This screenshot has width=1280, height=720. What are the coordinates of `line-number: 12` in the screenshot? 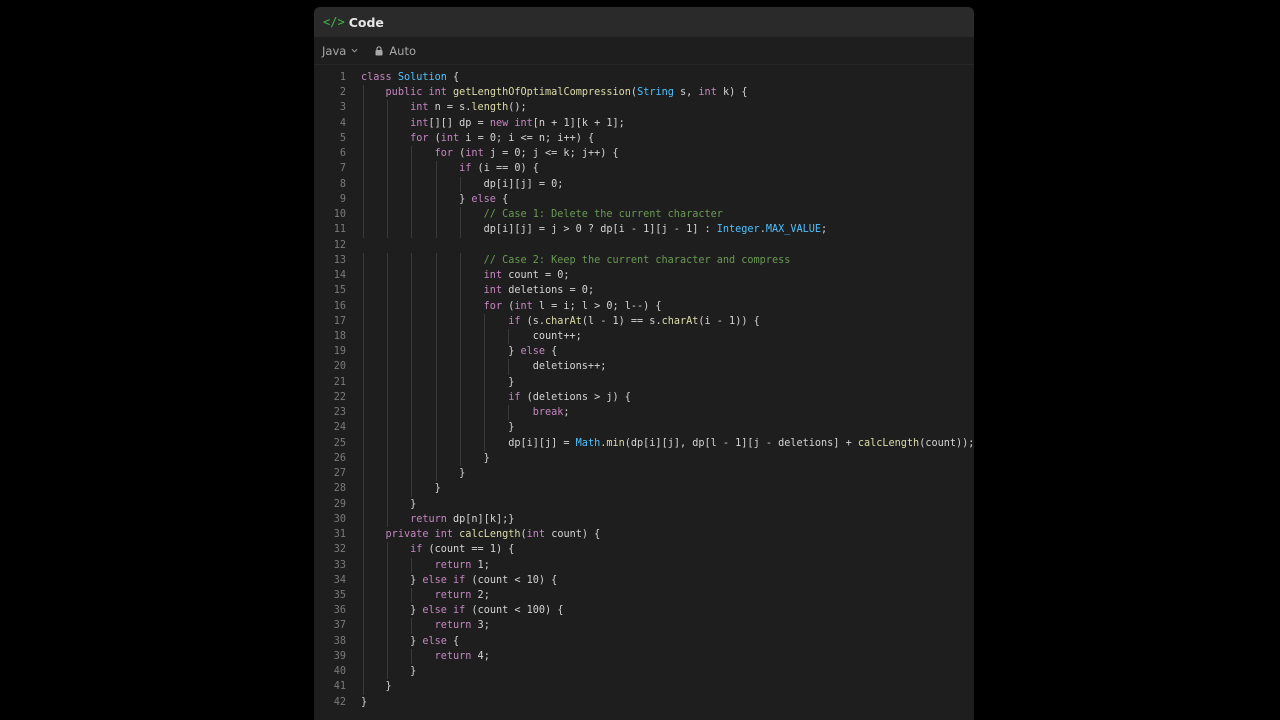 It's located at (339, 245).